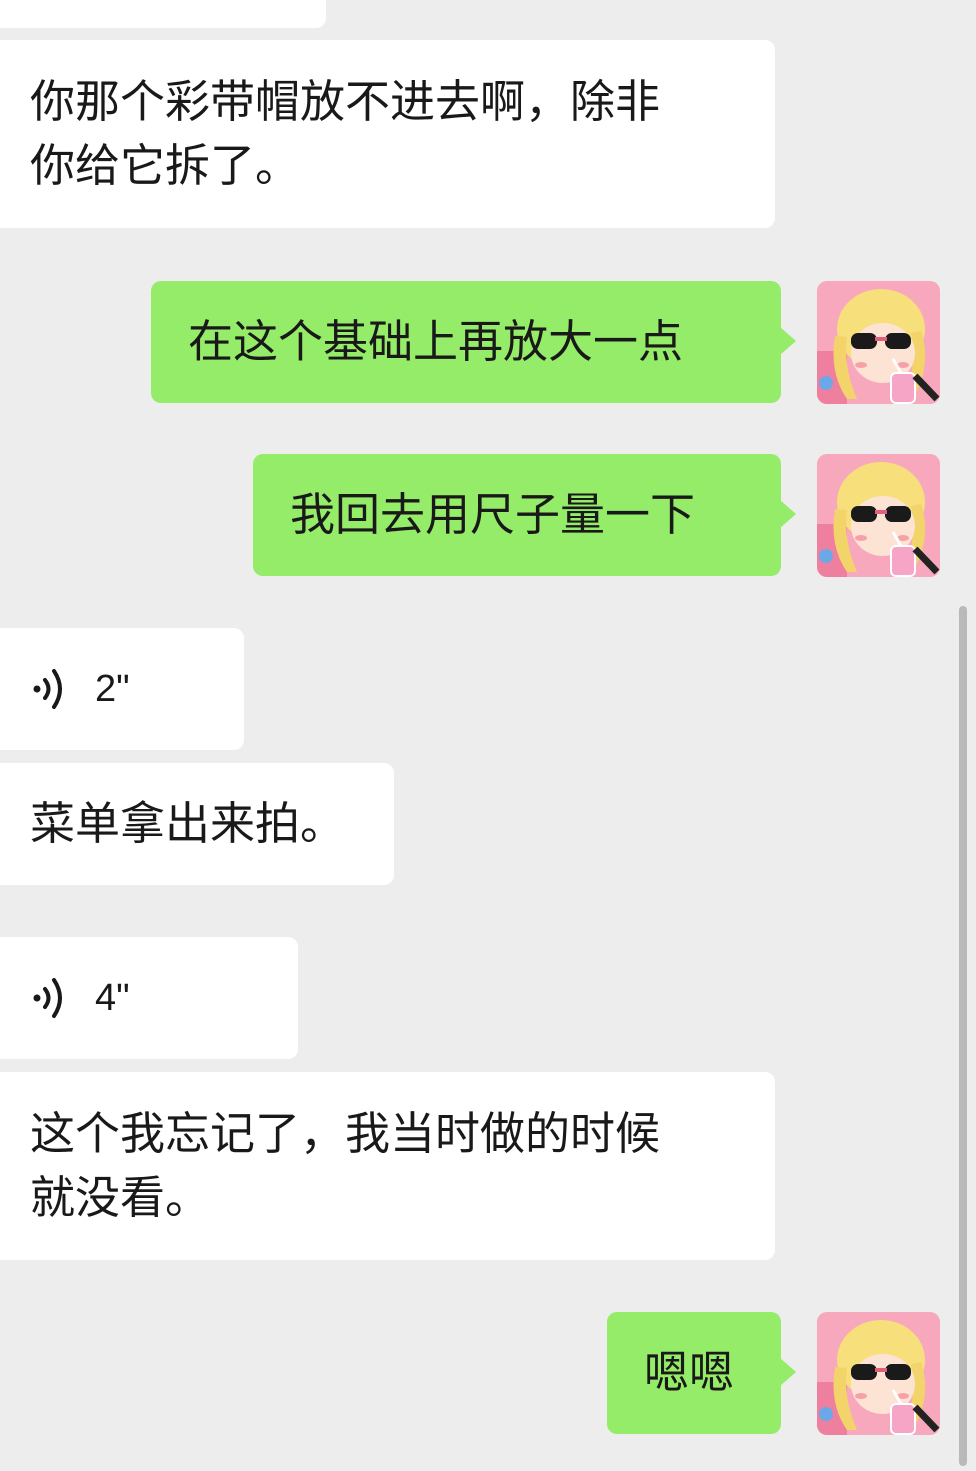 This screenshot has width=976, height=1471. I want to click on message-text: 我回去用尺子量一下, so click(493, 514).